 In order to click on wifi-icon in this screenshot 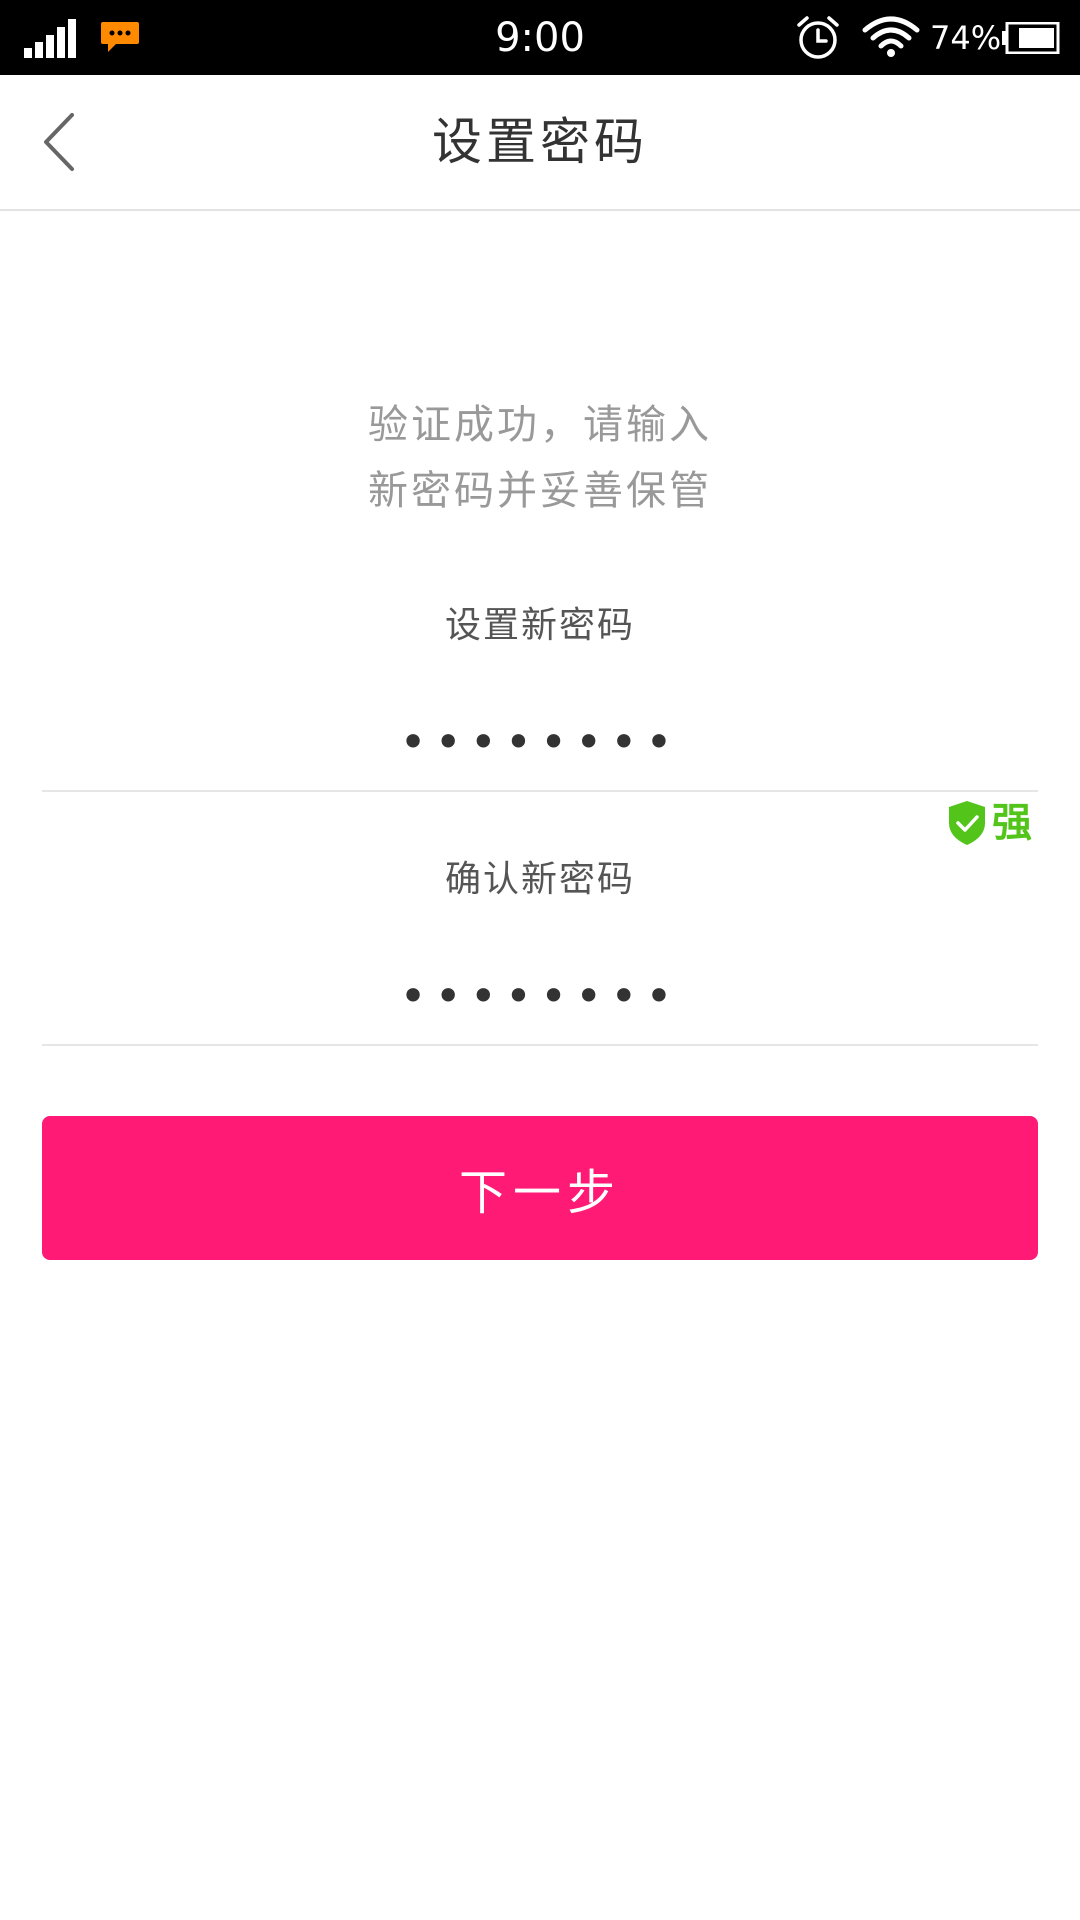, I will do `click(891, 36)`.